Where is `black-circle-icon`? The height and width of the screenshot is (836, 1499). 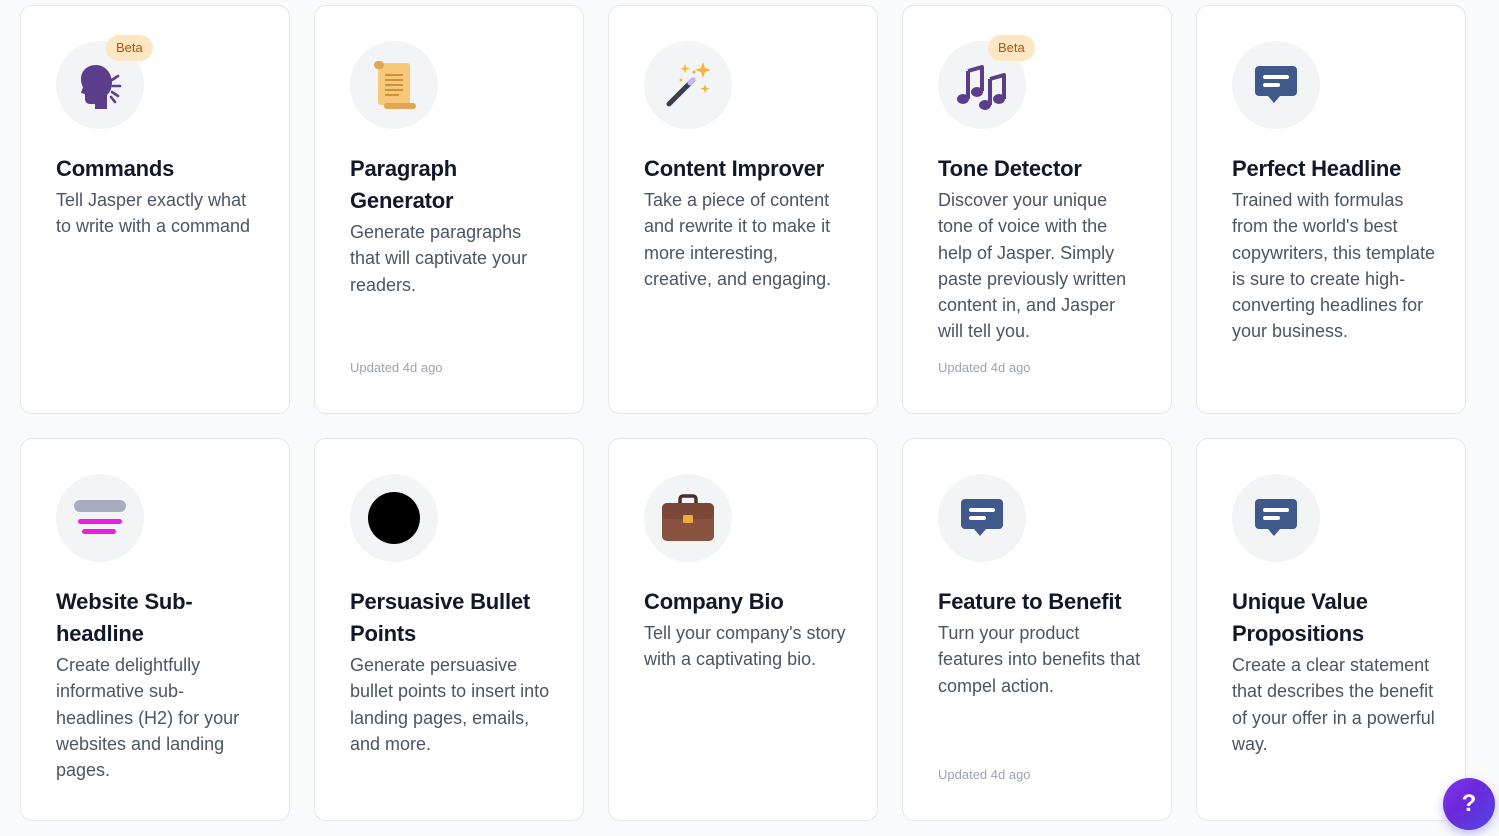 black-circle-icon is located at coordinates (394, 518).